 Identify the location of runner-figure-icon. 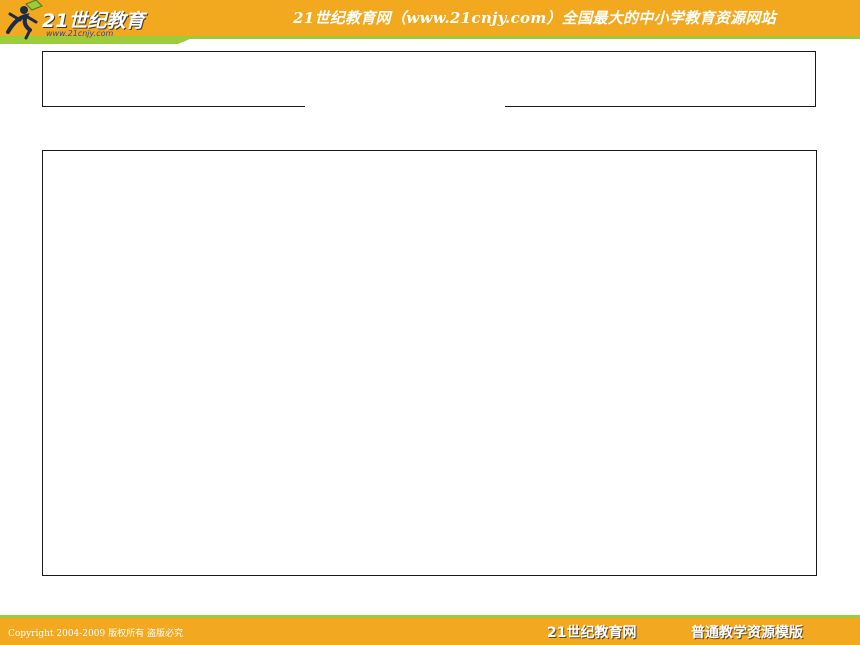
(24, 20).